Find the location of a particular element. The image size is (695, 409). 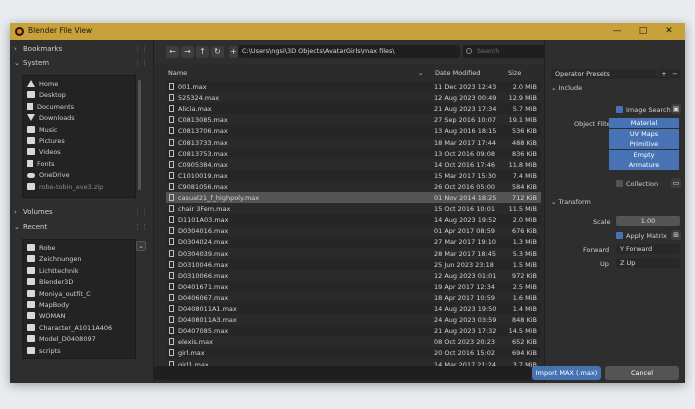

file-icon is located at coordinates (171, 253).